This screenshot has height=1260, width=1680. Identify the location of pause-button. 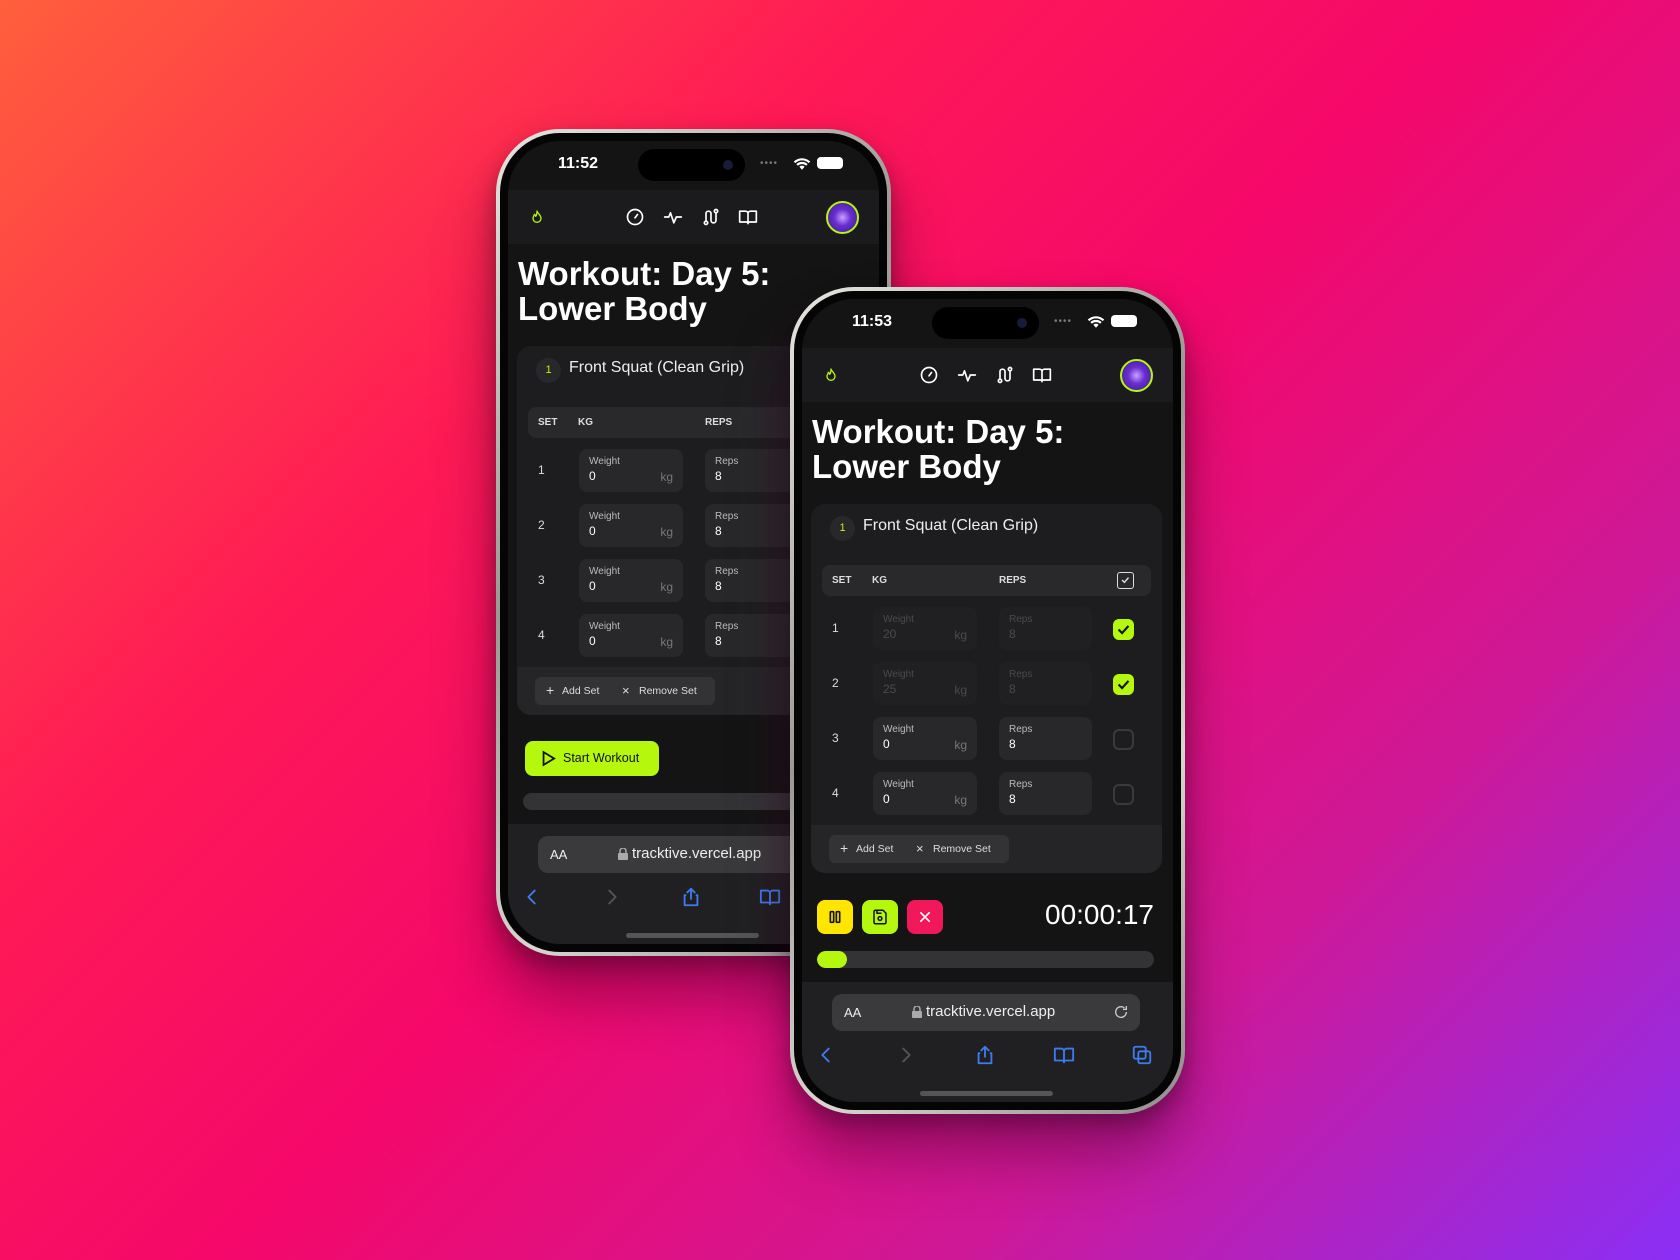
(835, 917).